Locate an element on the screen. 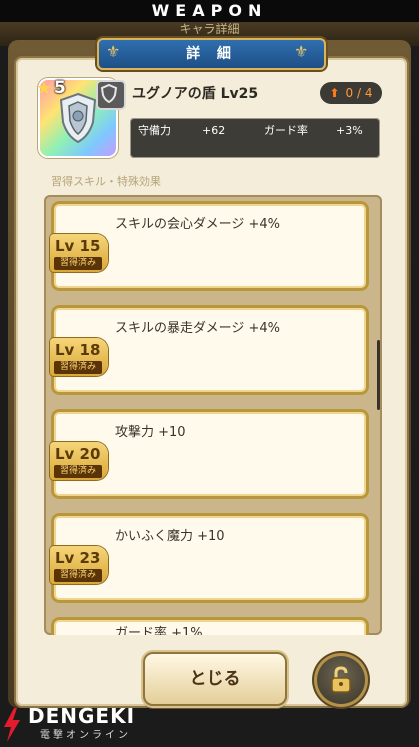 This screenshot has width=419, height=747. stat-value-guard-rate: +3% is located at coordinates (349, 130).